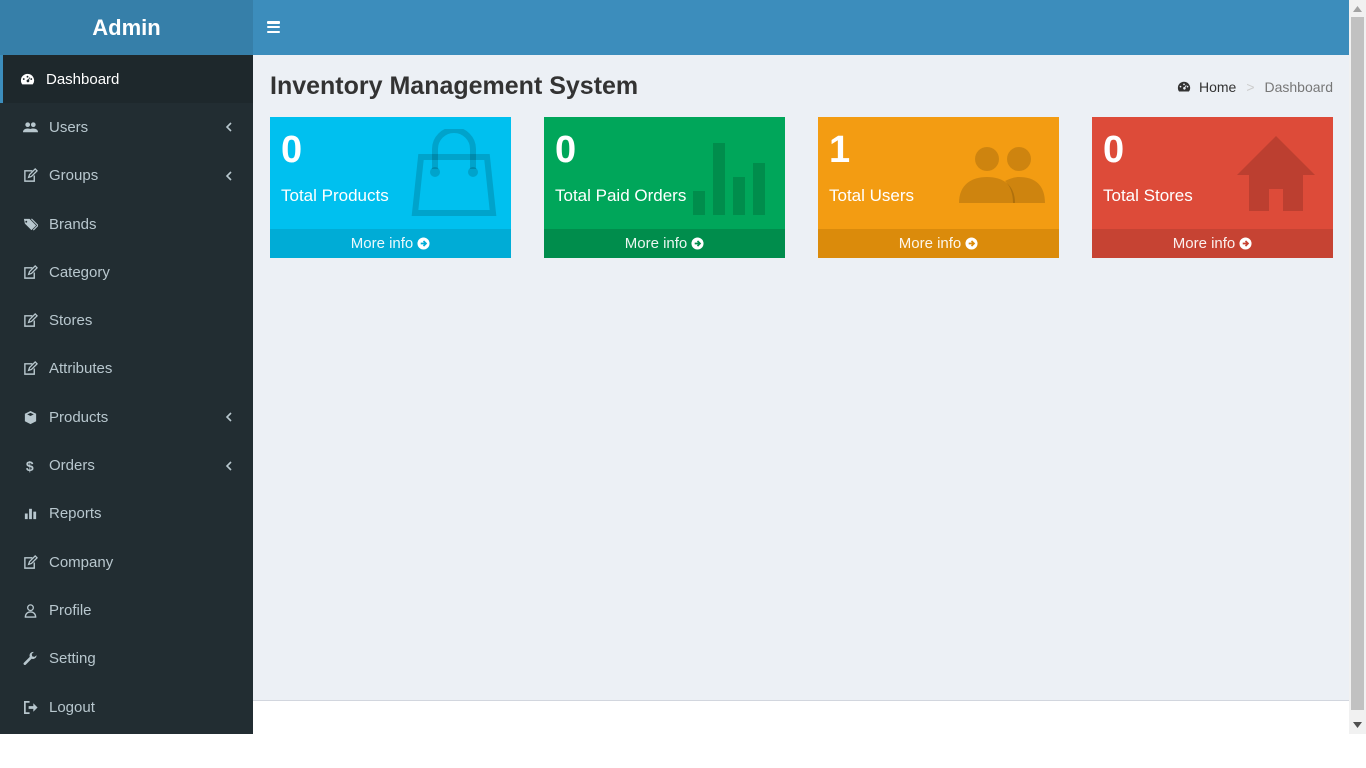 This screenshot has height=768, width=1366. What do you see at coordinates (872, 195) in the screenshot?
I see `stat-label: Total Users` at bounding box center [872, 195].